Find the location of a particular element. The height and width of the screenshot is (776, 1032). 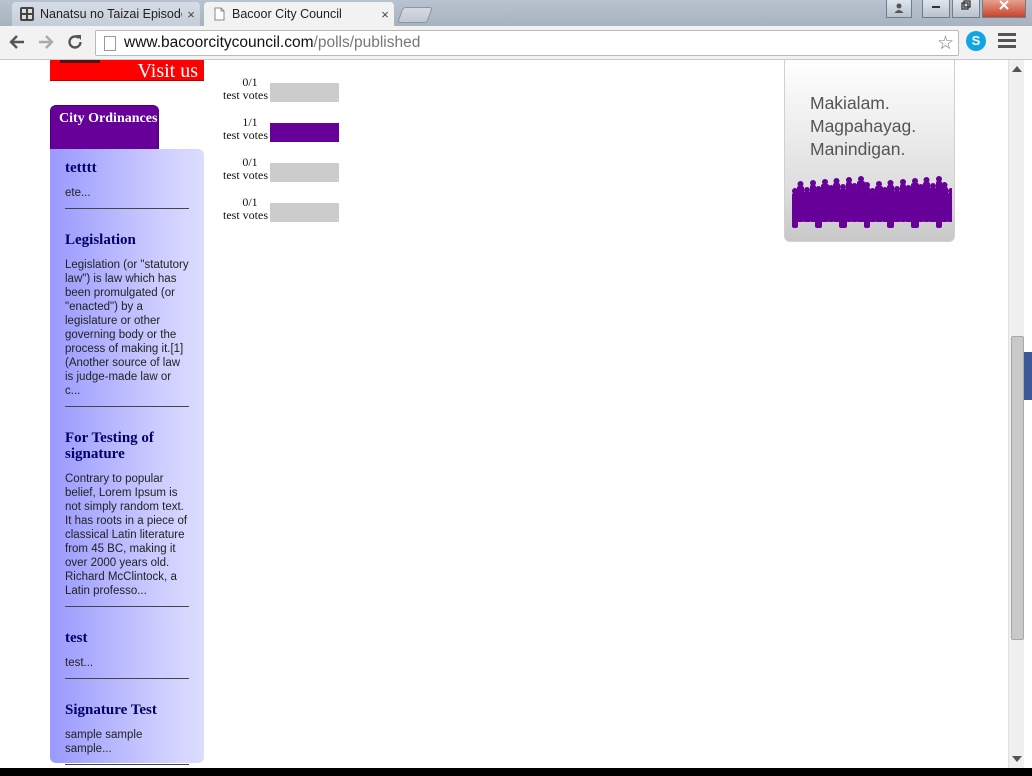

ordinance-title: Legislation is located at coordinates (127, 234).